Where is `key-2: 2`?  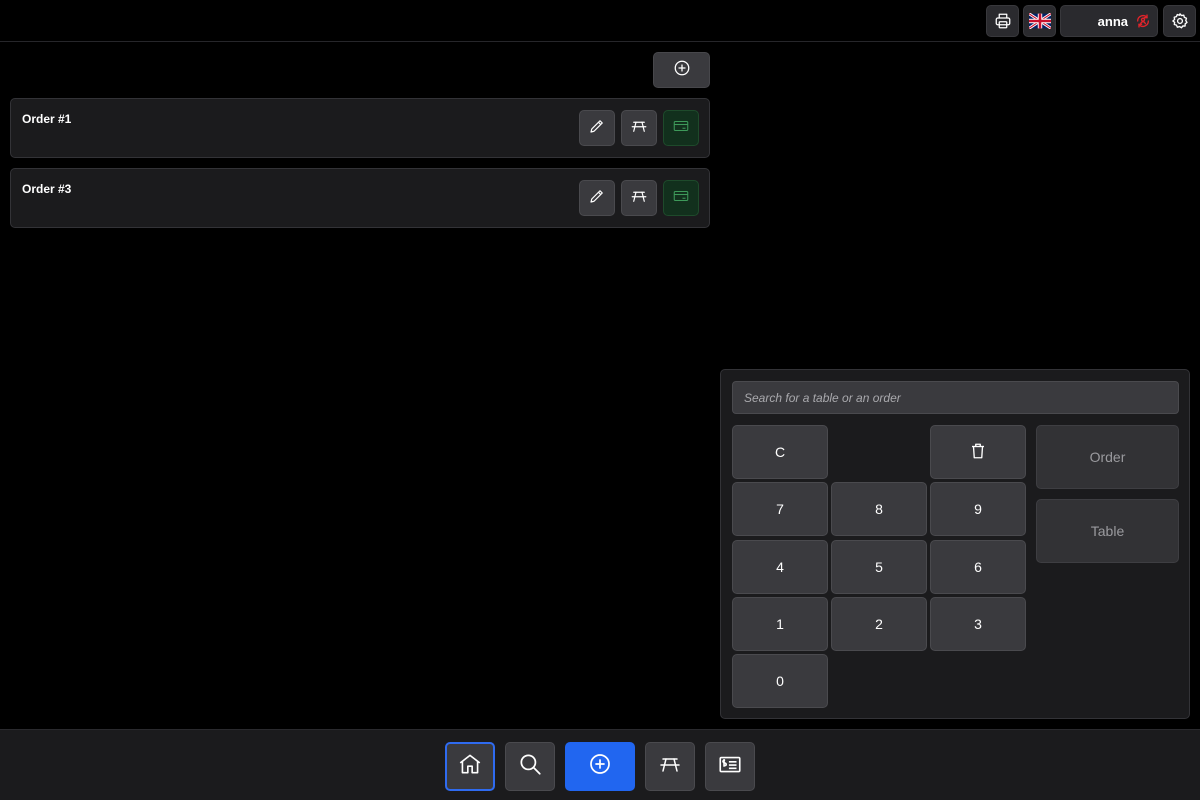 key-2: 2 is located at coordinates (879, 624).